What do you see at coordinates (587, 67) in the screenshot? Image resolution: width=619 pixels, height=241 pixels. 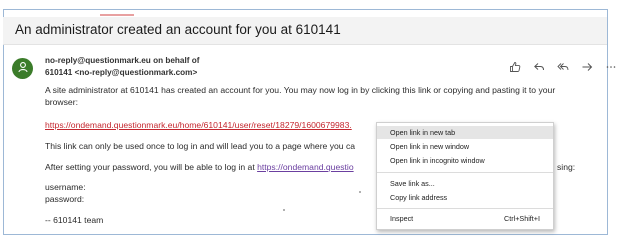 I see `forward-icon` at bounding box center [587, 67].